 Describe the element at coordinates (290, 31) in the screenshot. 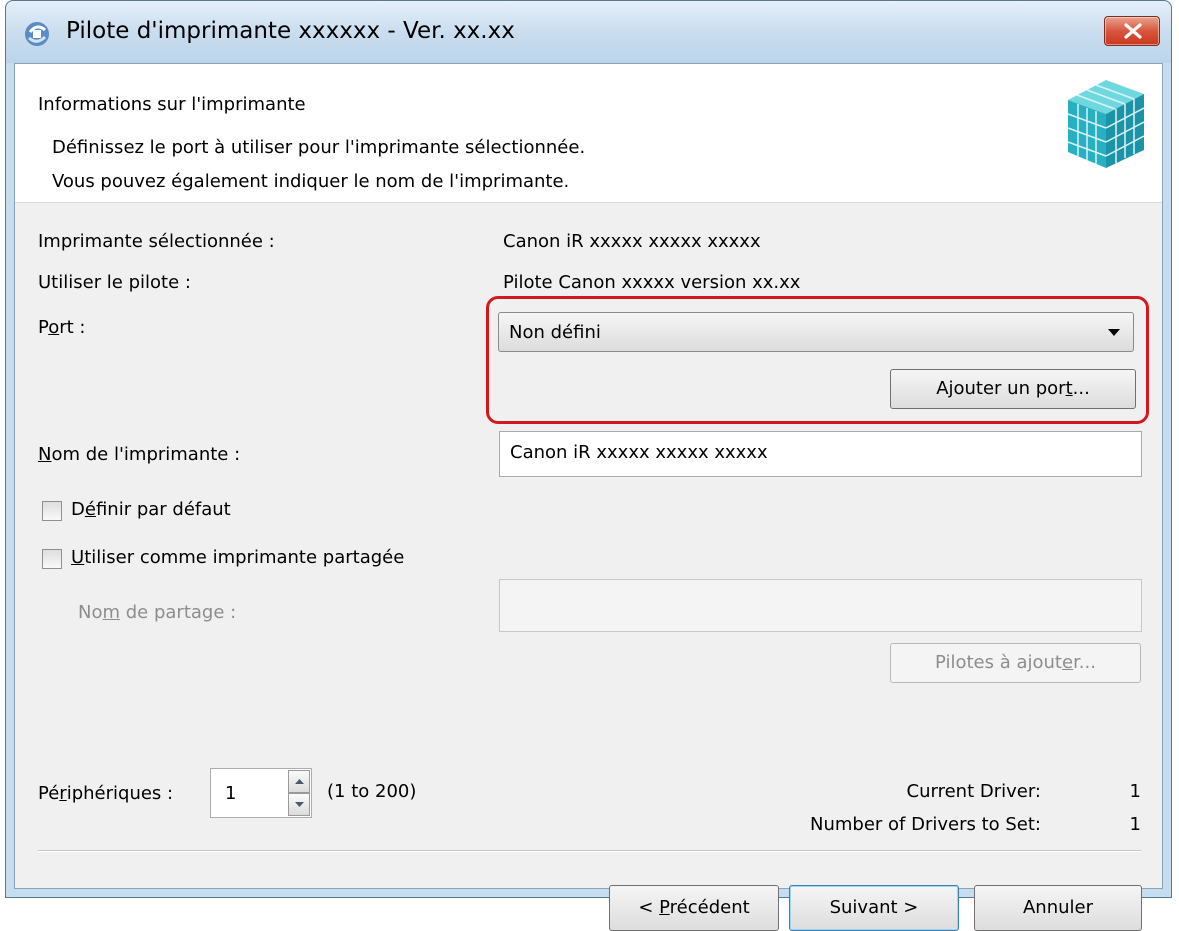

I see `window-title: Pilote d'imprimante xxxxxx - Ver. xx.xx` at that location.